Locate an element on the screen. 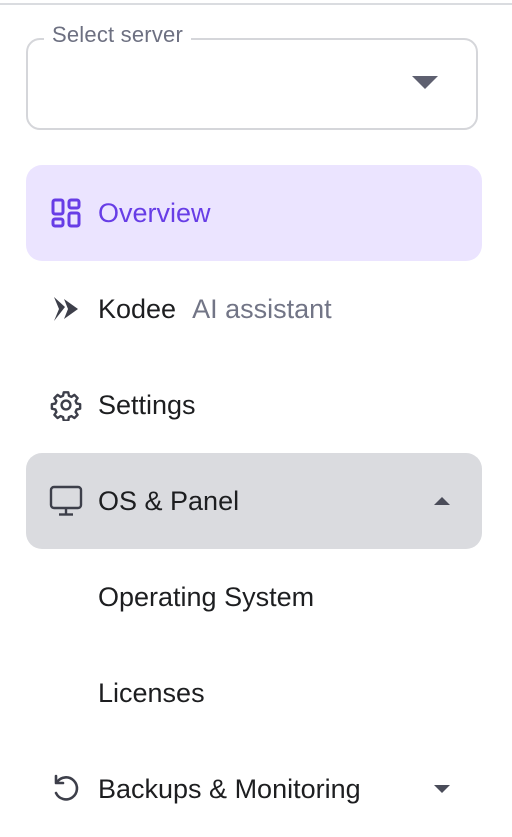  sidebar-subitem-label: Operating System is located at coordinates (206, 597).